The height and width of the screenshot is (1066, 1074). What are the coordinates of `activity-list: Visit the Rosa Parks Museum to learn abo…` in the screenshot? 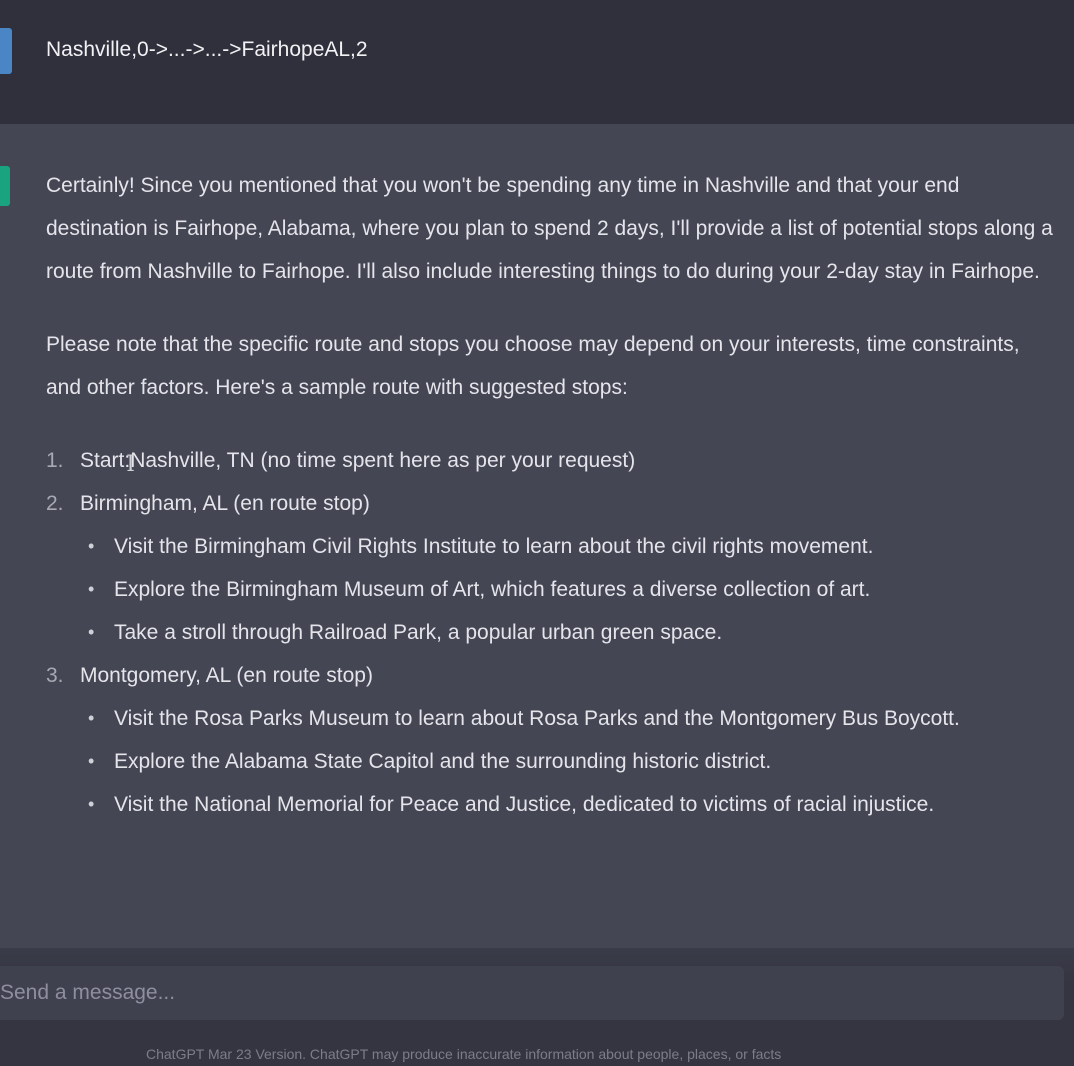 It's located at (568, 761).